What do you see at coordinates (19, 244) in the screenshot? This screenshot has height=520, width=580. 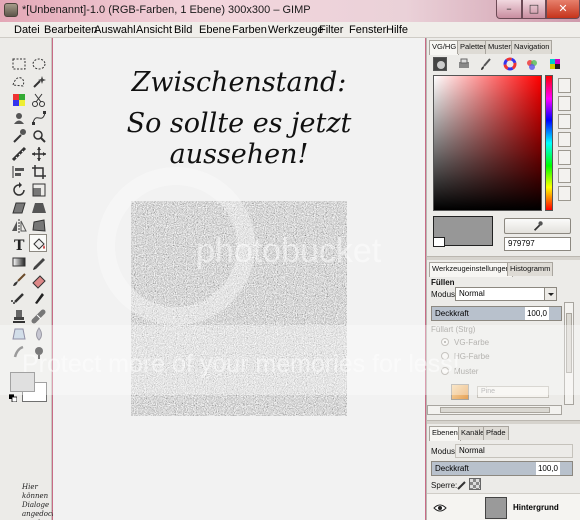 I see `text-icon: T` at bounding box center [19, 244].